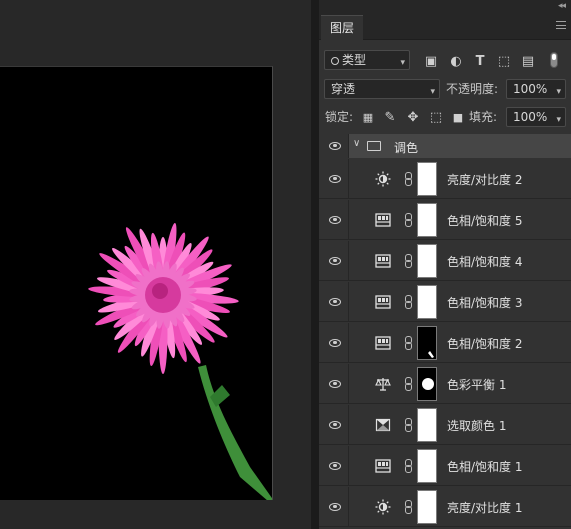 The width and height of the screenshot is (571, 529). Describe the element at coordinates (472, 89) in the screenshot. I see `opacity-label: 不透明度:` at that location.